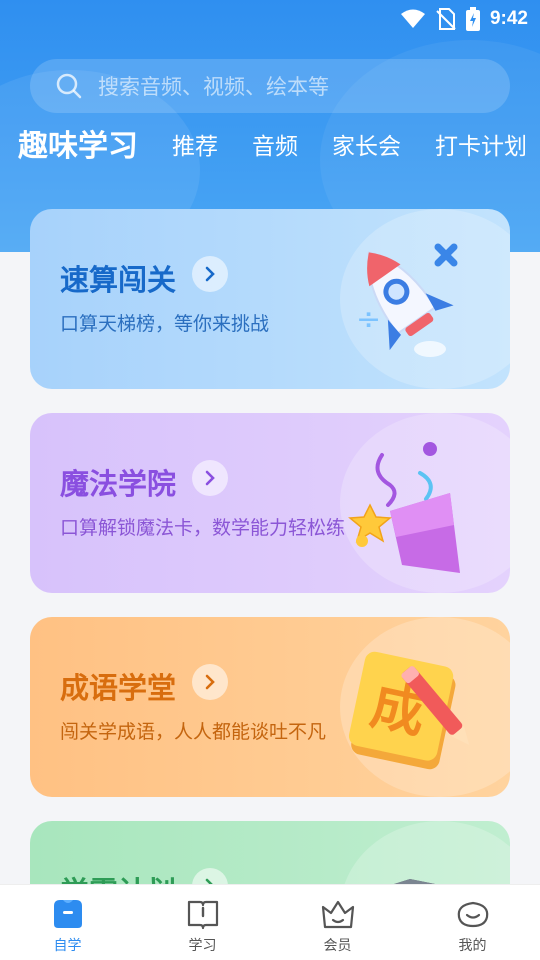 This screenshot has width=540, height=960. Describe the element at coordinates (118, 688) in the screenshot. I see `card-title: 成语学堂` at that location.